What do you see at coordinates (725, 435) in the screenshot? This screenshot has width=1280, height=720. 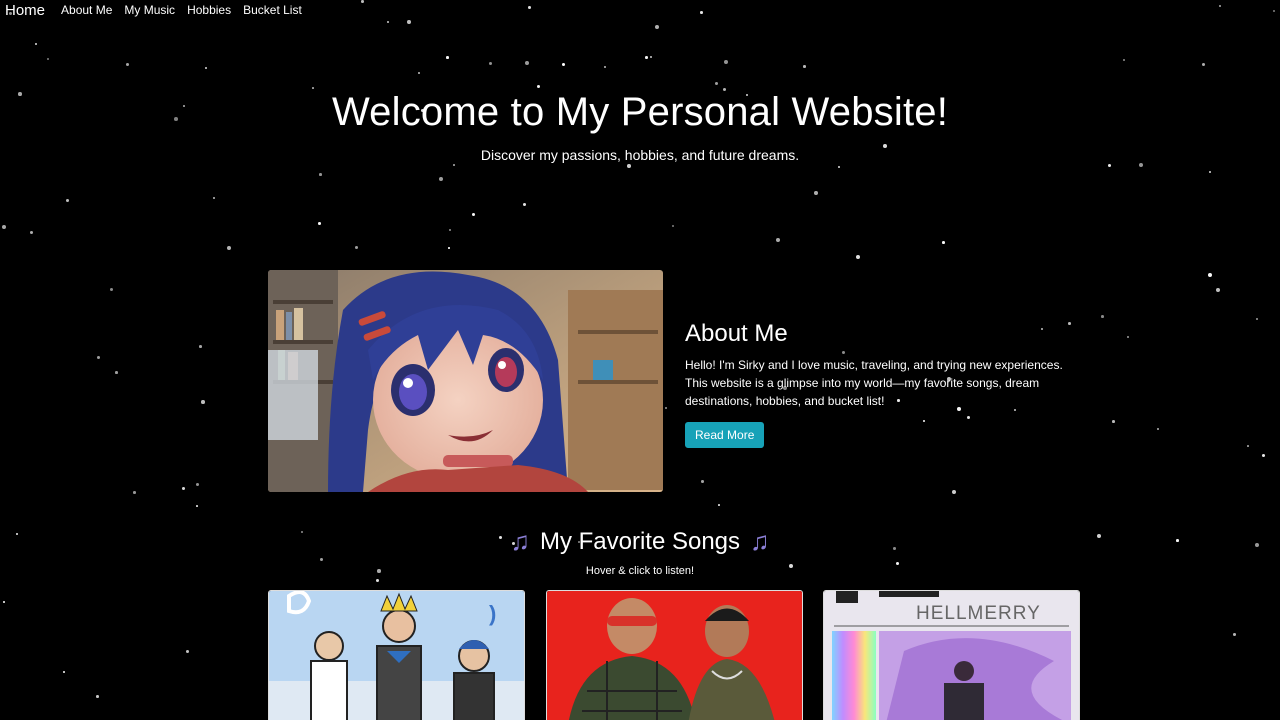 I see `read-more-button: Read More` at bounding box center [725, 435].